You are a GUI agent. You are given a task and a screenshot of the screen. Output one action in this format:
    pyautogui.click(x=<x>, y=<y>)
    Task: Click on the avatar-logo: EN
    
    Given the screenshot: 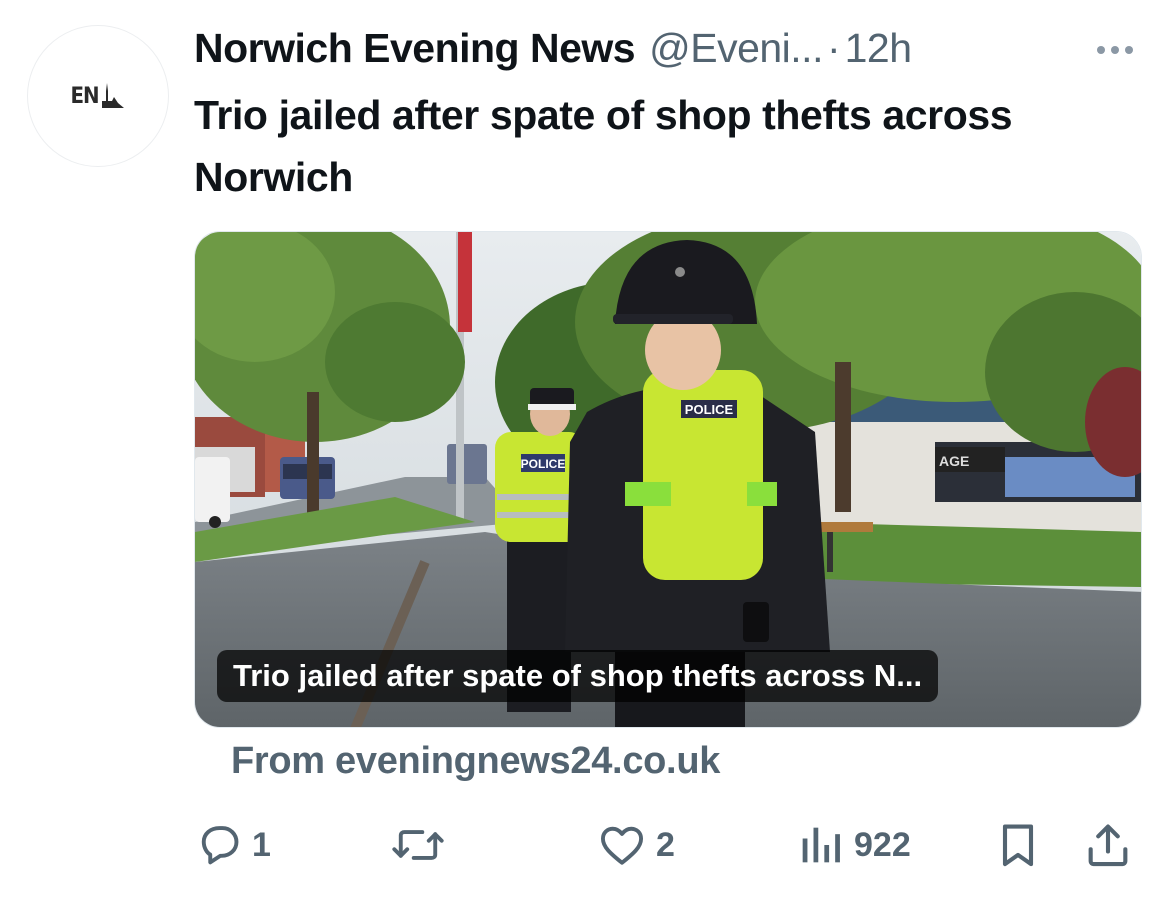 What is the action you would take?
    pyautogui.click(x=97, y=96)
    